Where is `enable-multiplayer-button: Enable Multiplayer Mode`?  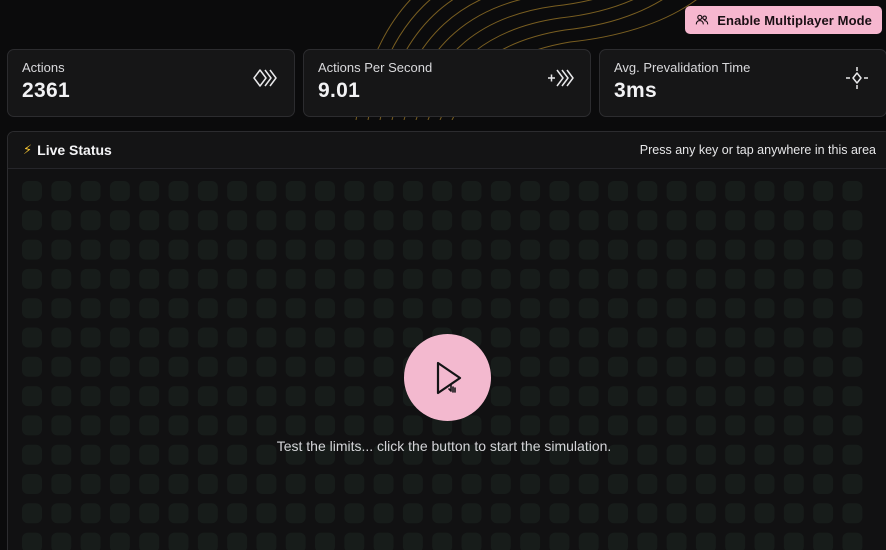 enable-multiplayer-button: Enable Multiplayer Mode is located at coordinates (783, 20).